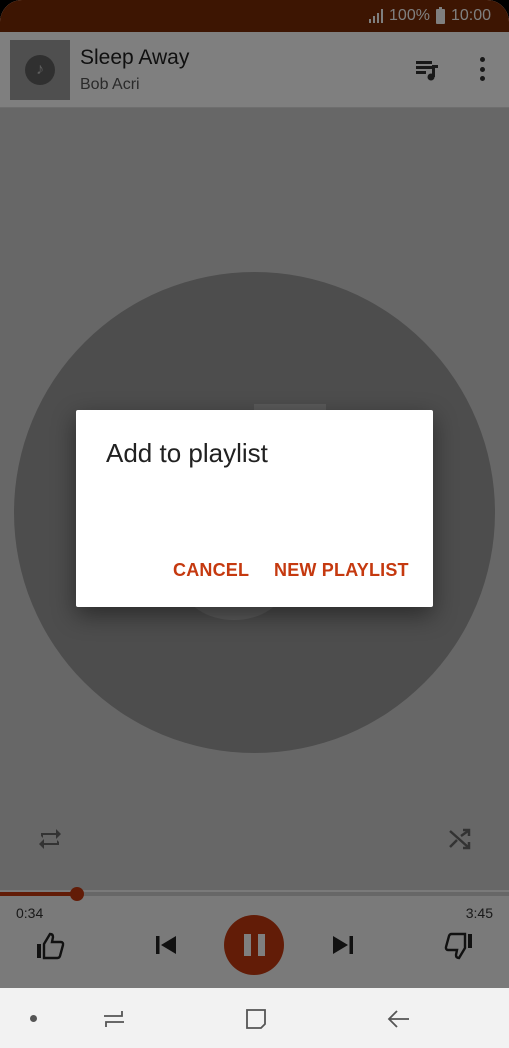 The width and height of the screenshot is (509, 1048). I want to click on home-icon, so click(256, 1019).